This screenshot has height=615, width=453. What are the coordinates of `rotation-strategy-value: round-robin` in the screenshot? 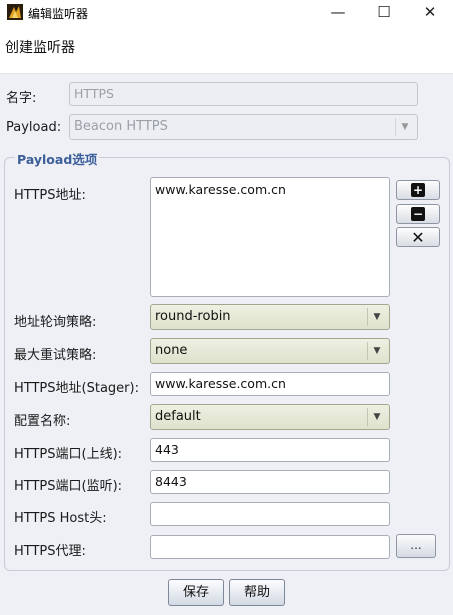 It's located at (193, 316).